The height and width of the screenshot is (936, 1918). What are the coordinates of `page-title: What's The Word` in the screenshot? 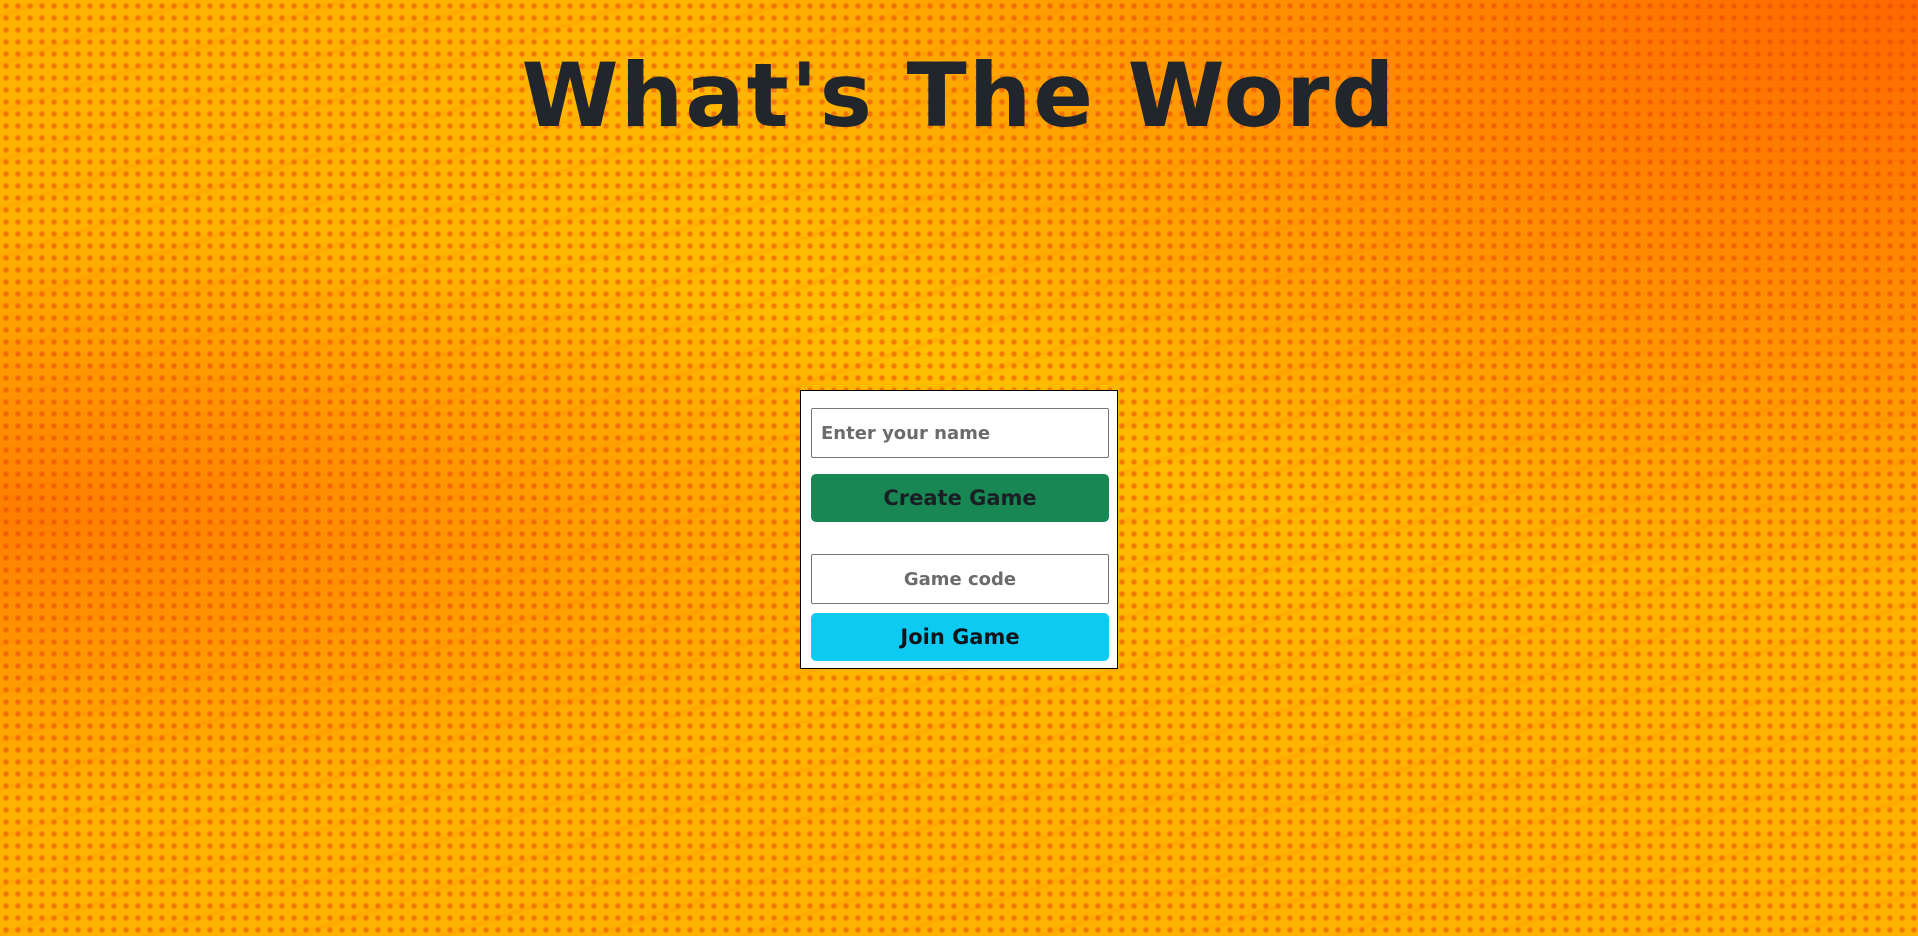 It's located at (959, 95).